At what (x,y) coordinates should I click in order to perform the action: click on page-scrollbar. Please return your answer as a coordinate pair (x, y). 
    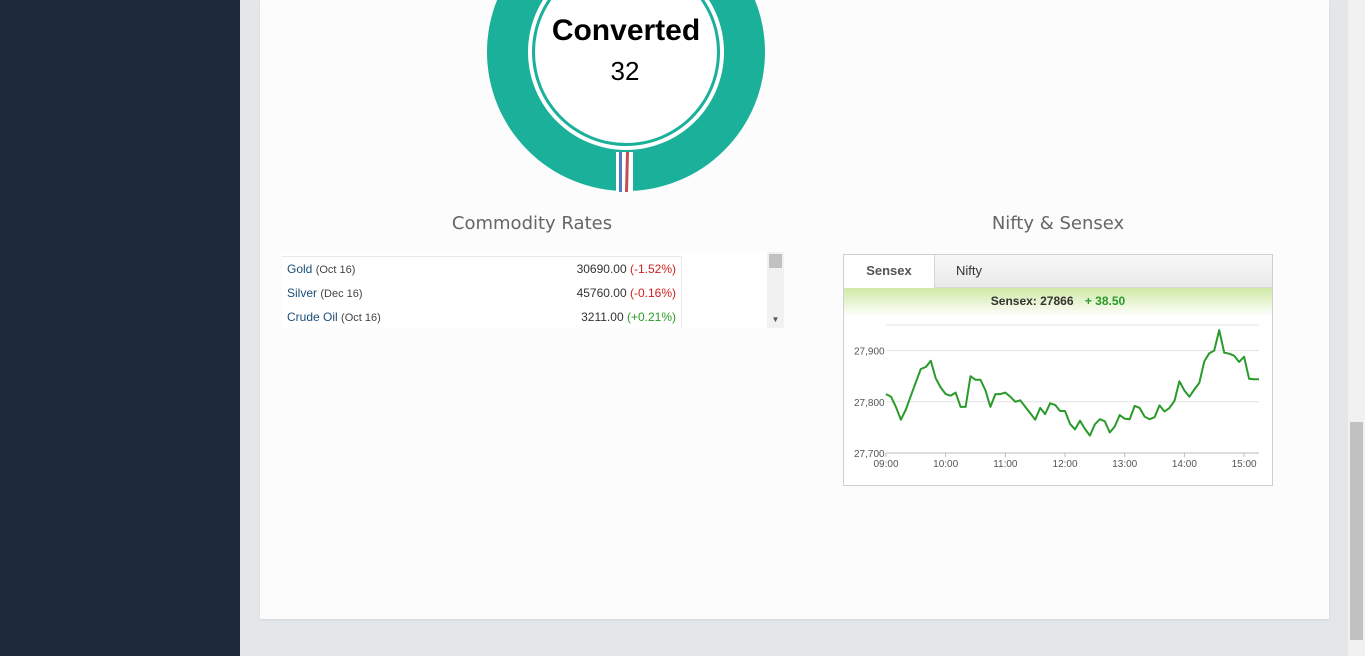
    Looking at the image, I should click on (1356, 328).